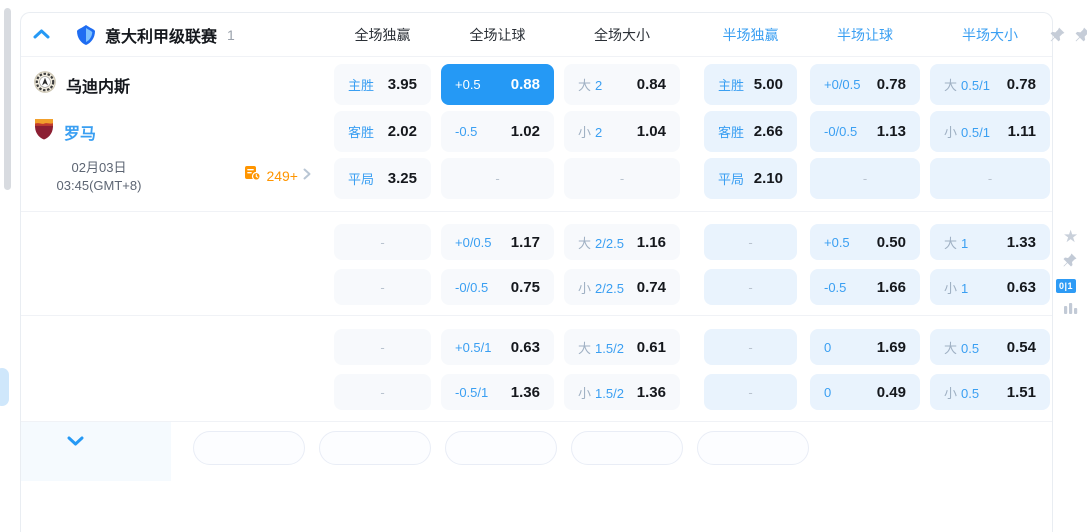 This screenshot has width=1087, height=532. Describe the element at coordinates (1075, 310) in the screenshot. I see `bar-chart-icon` at that location.